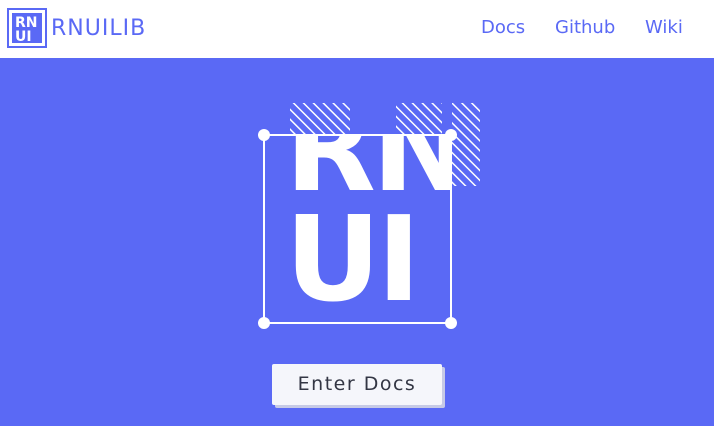  What do you see at coordinates (23, 37) in the screenshot?
I see `svg-text: UI` at bounding box center [23, 37].